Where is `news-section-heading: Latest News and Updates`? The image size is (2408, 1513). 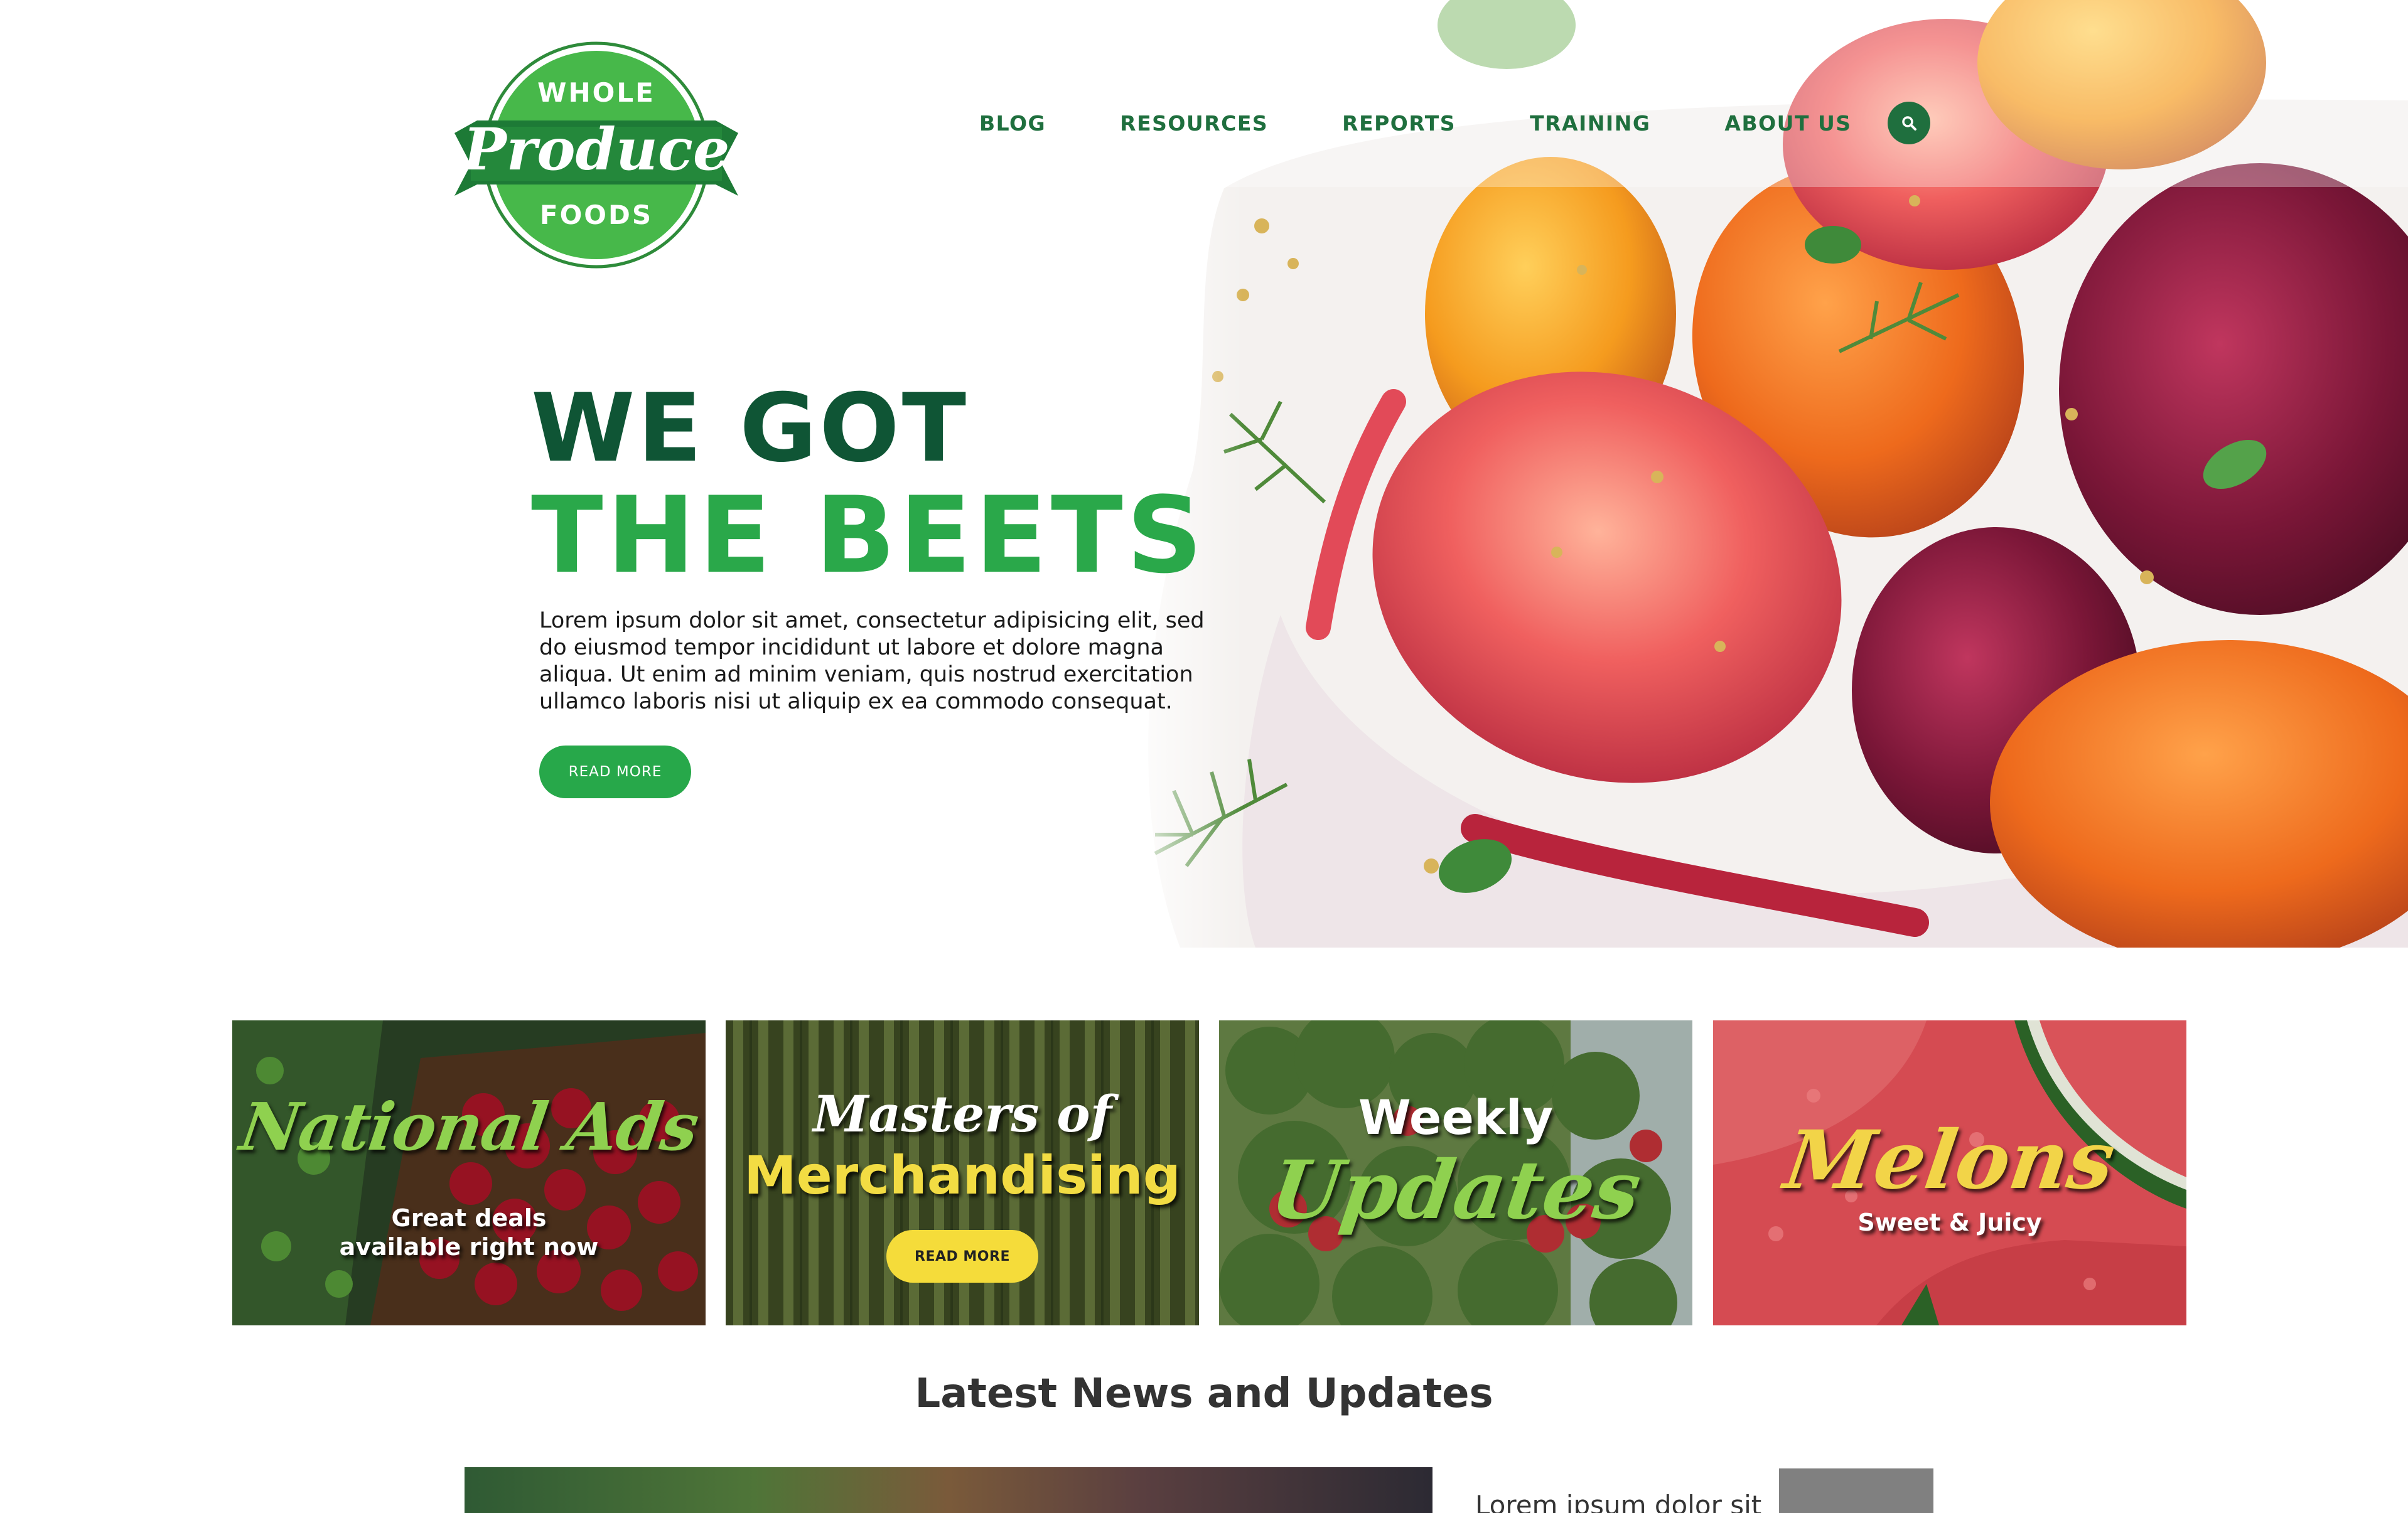
news-section-heading: Latest News and Updates is located at coordinates (1204, 1394).